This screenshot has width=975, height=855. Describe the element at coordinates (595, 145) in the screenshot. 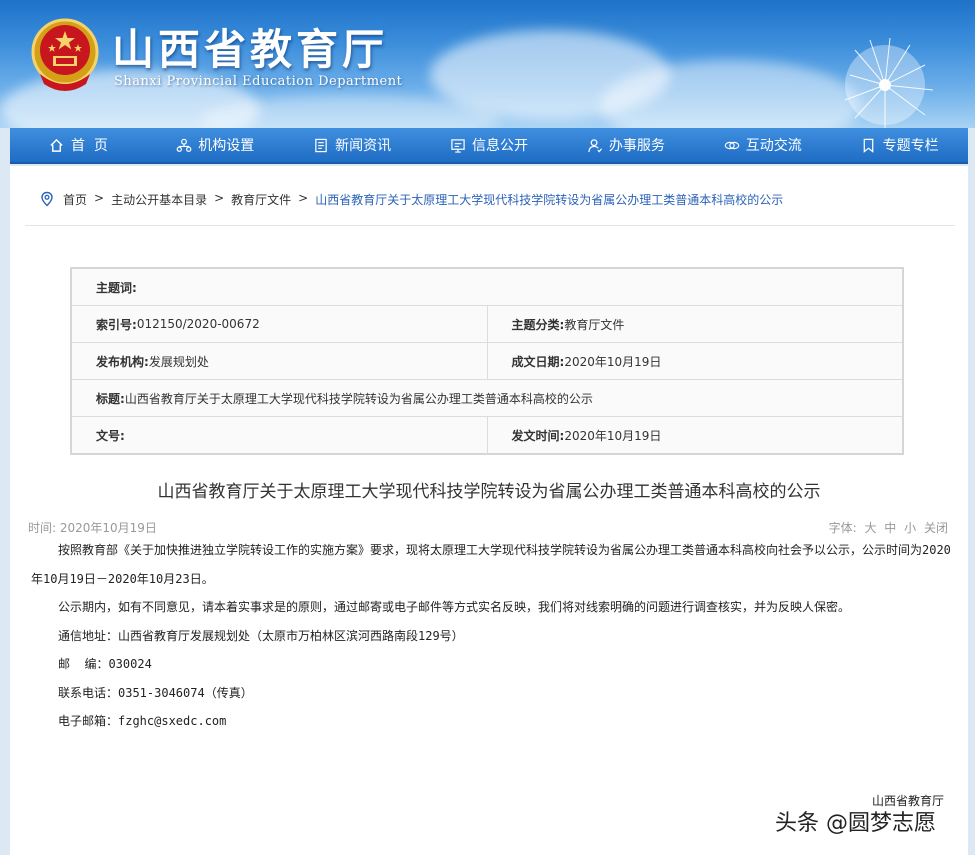

I see `service-icon` at that location.